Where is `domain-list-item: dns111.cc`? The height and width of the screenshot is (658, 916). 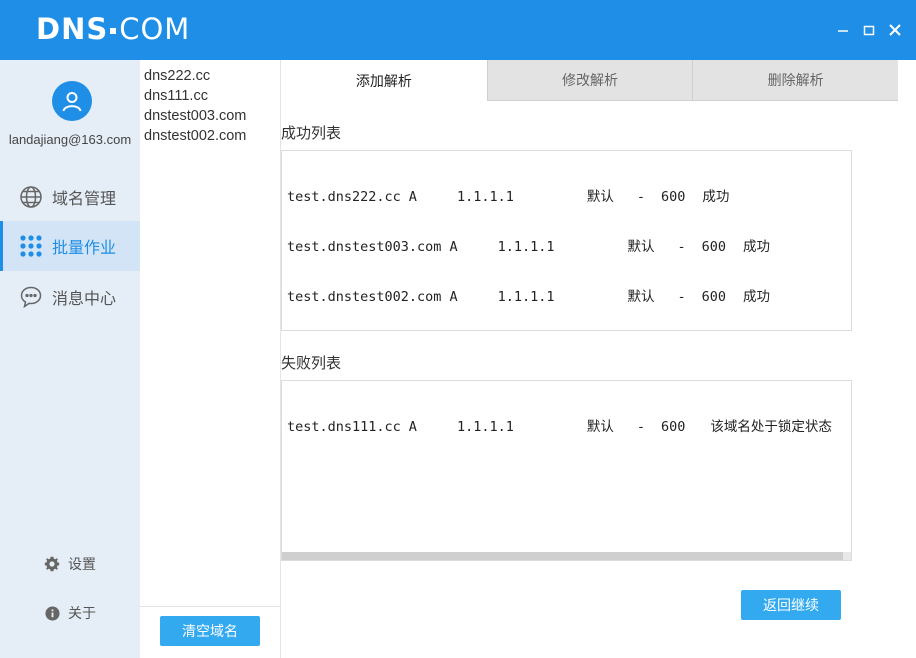
domain-list-item: dns111.cc is located at coordinates (195, 96).